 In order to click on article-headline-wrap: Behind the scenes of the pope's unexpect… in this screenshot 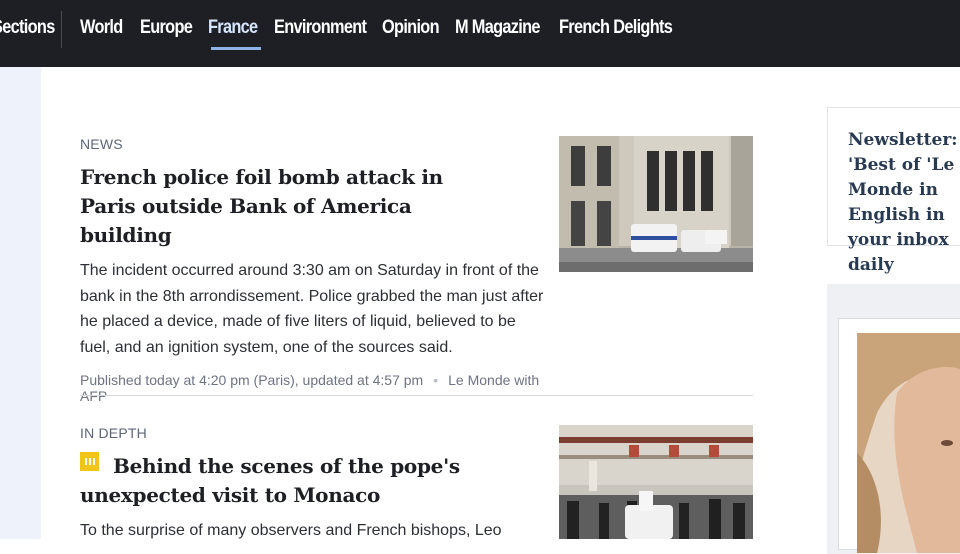, I will do `click(290, 481)`.